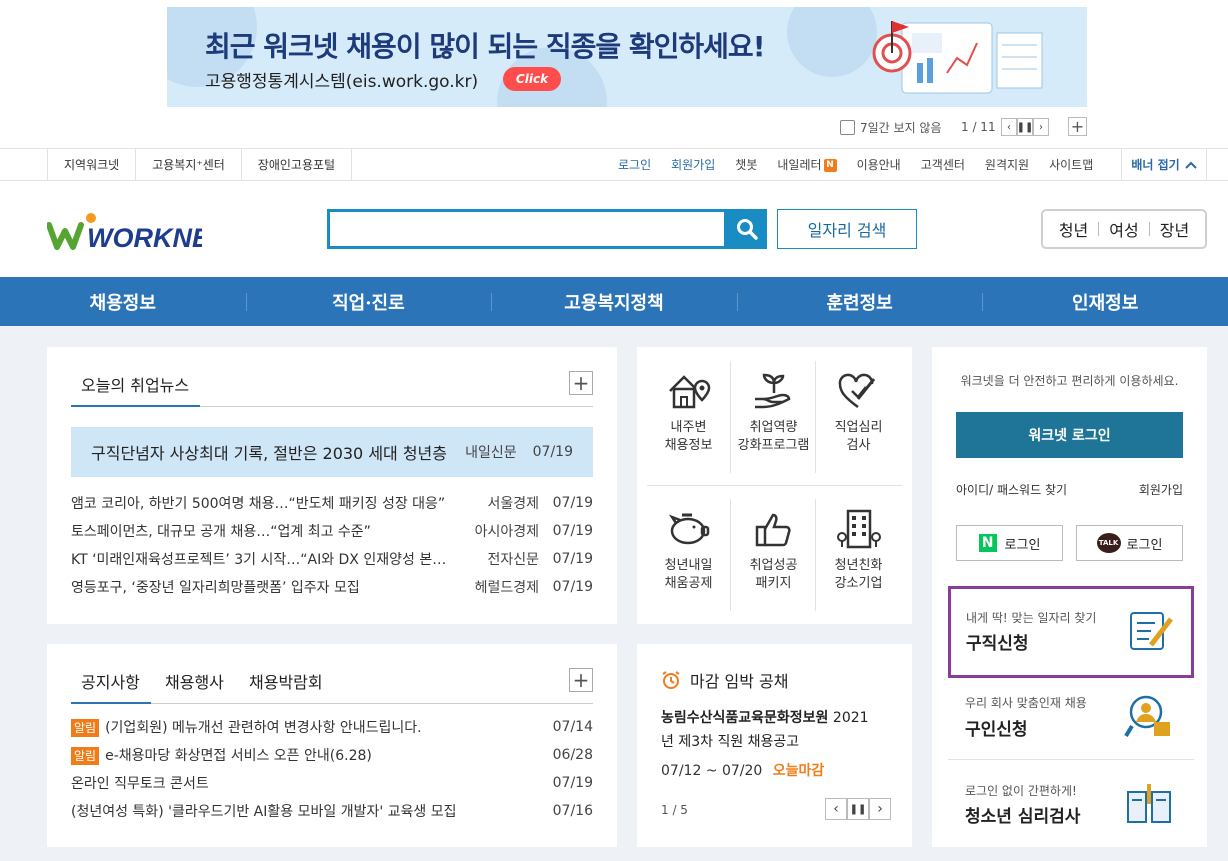 The image size is (1228, 861). I want to click on deadline-controls: ‹ ❚❚ ›, so click(858, 809).